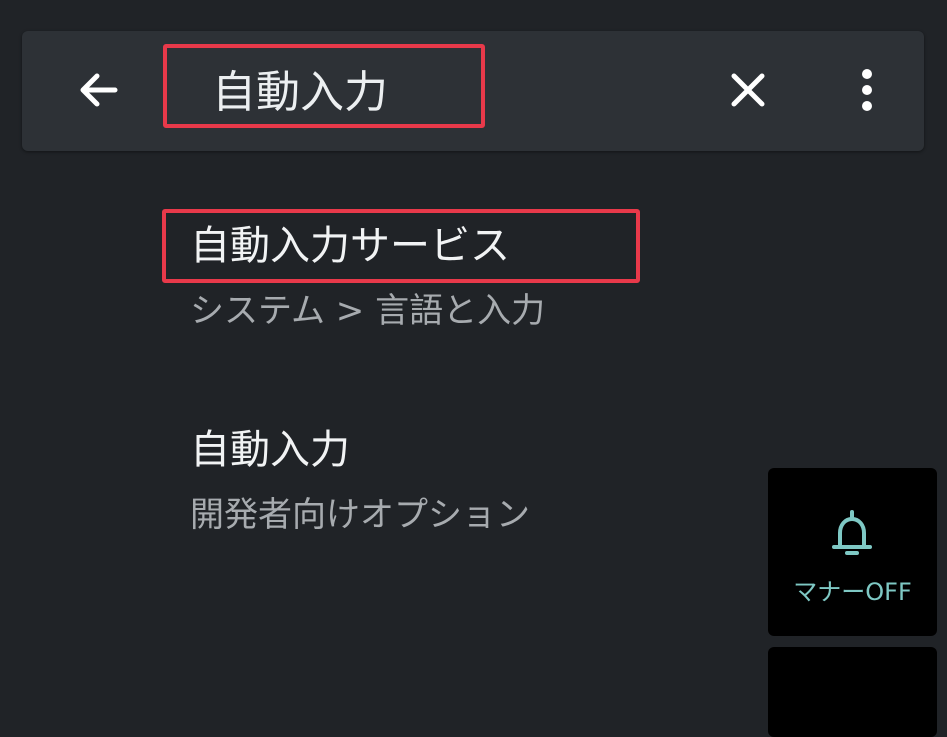 This screenshot has height=737, width=947. What do you see at coordinates (360, 481) in the screenshot?
I see `search-result-item: 自動入力 開発者向けオプション` at bounding box center [360, 481].